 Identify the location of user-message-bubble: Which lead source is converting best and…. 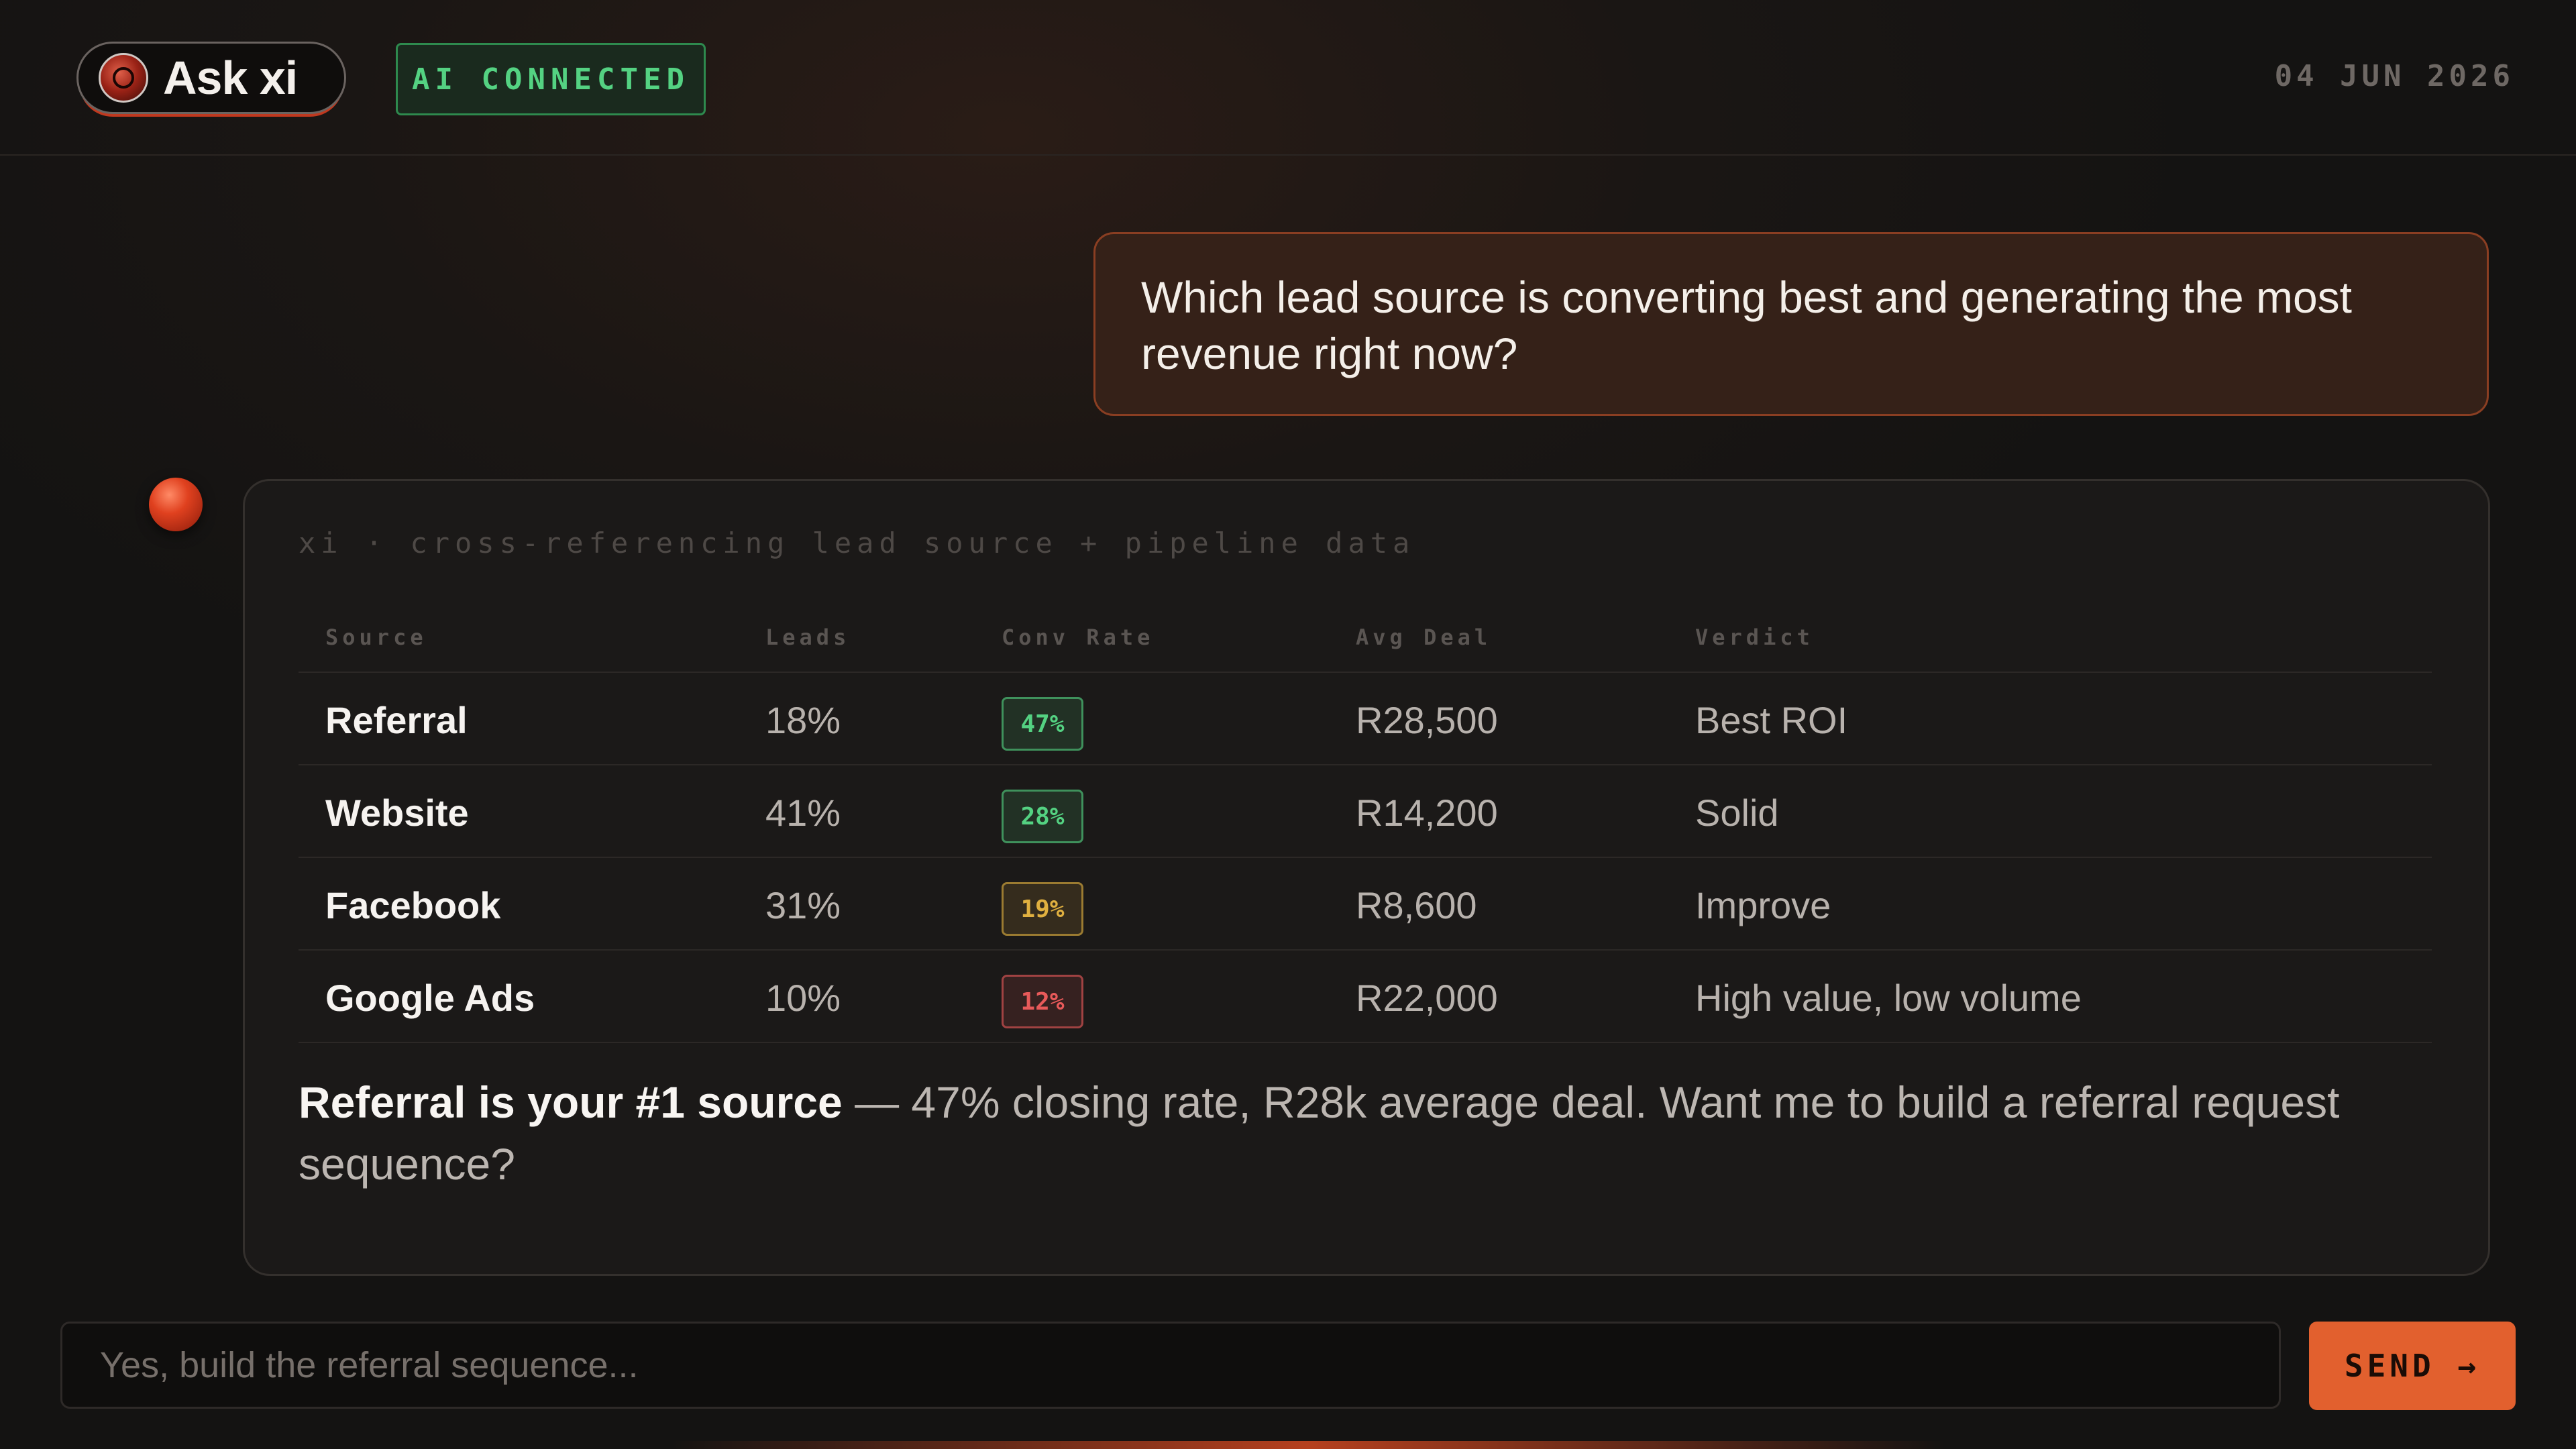
(1791, 324).